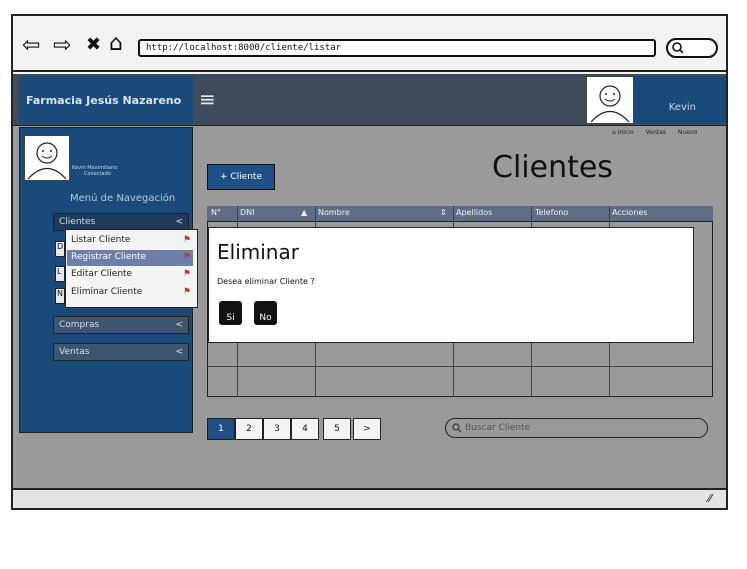  I want to click on page-title: Clientes, so click(552, 167).